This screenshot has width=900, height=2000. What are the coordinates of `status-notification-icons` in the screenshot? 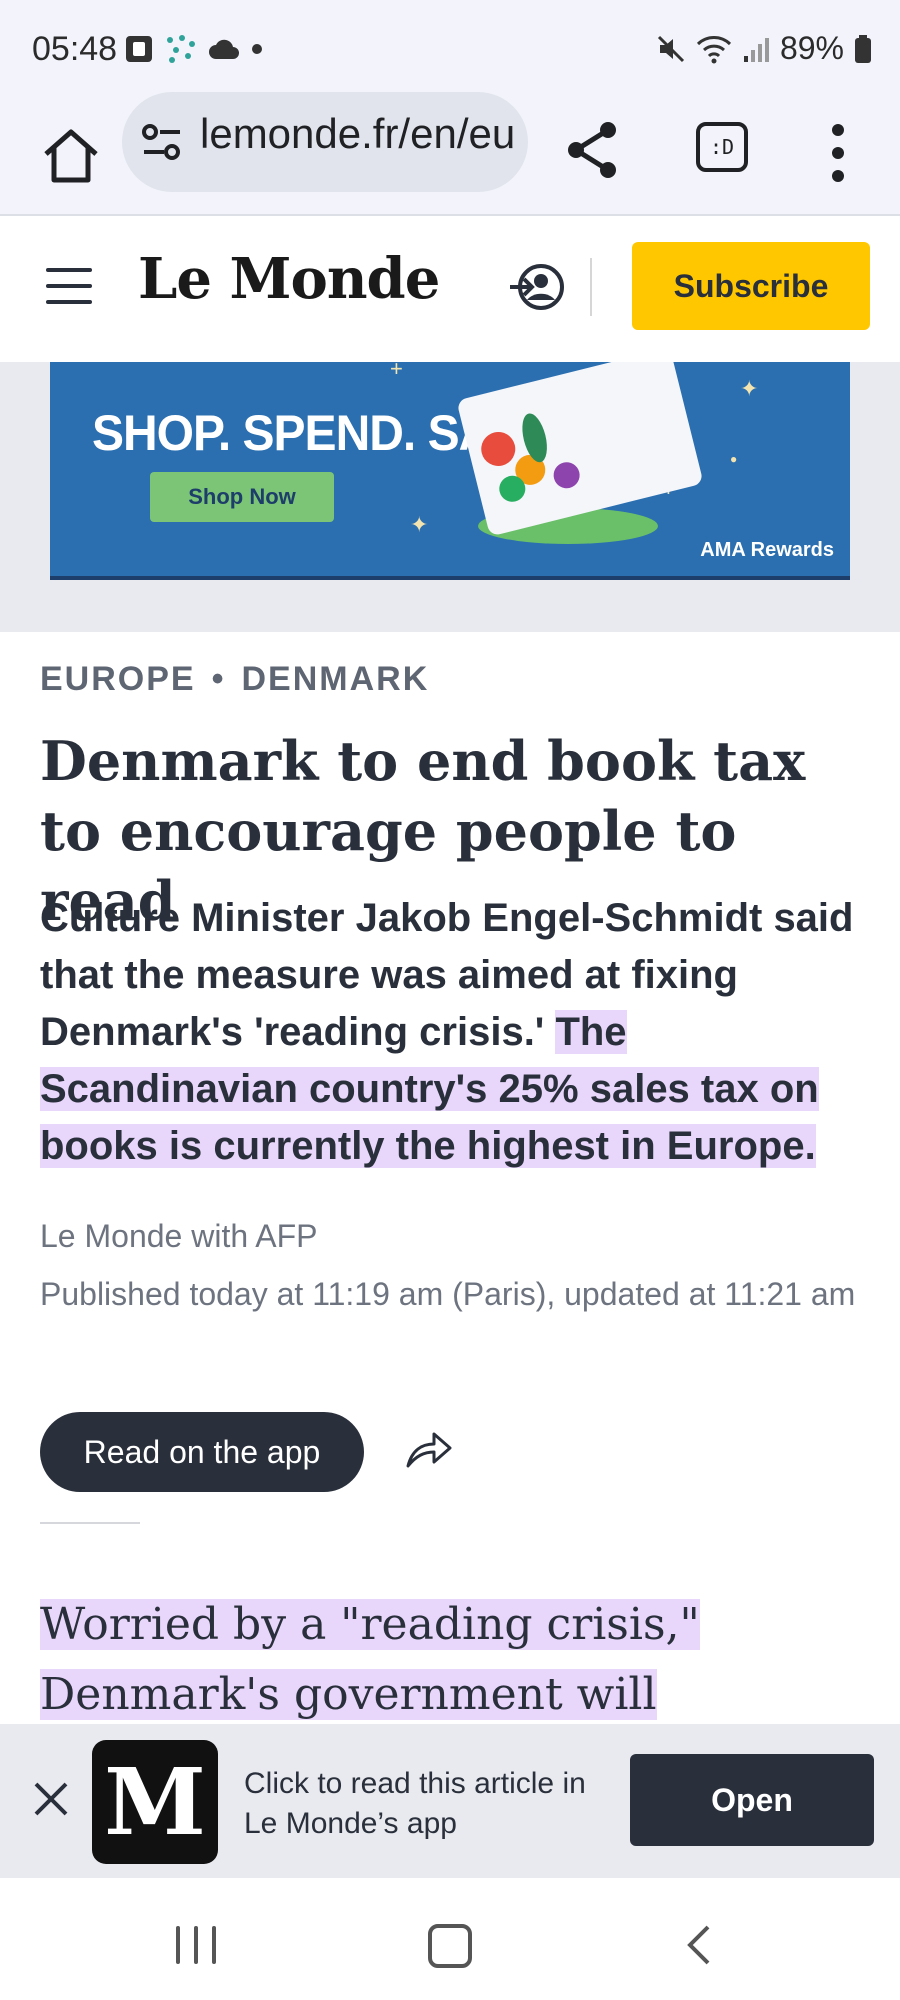 It's located at (194, 49).